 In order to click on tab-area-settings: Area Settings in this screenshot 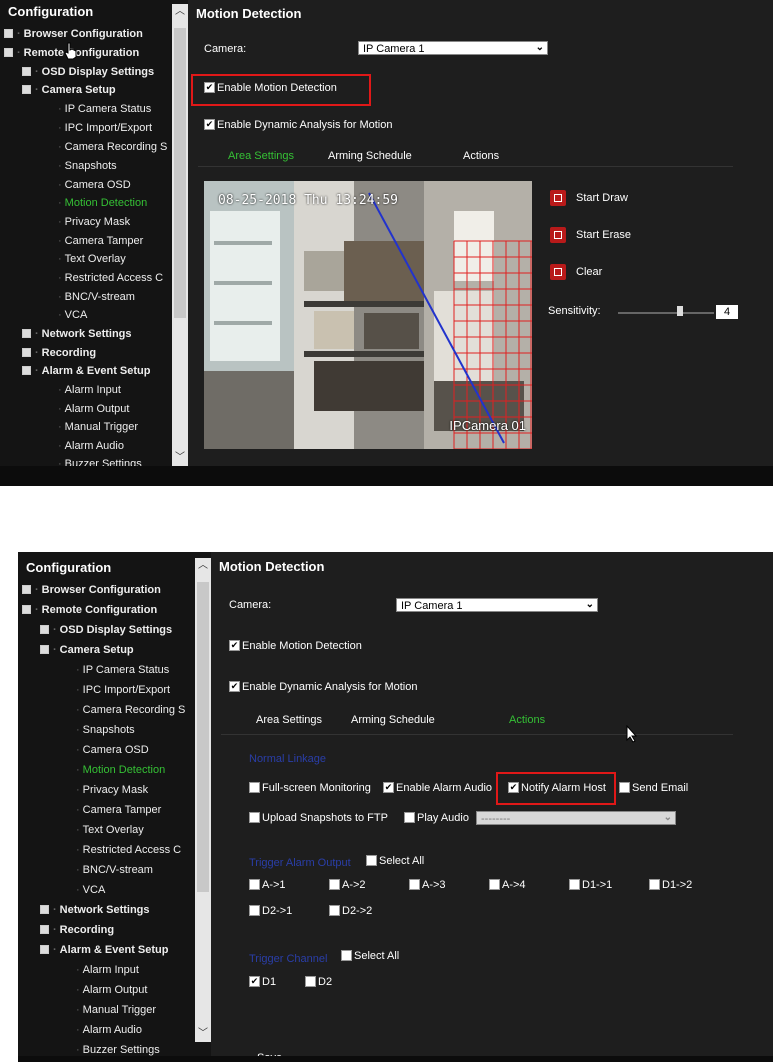, I will do `click(261, 156)`.